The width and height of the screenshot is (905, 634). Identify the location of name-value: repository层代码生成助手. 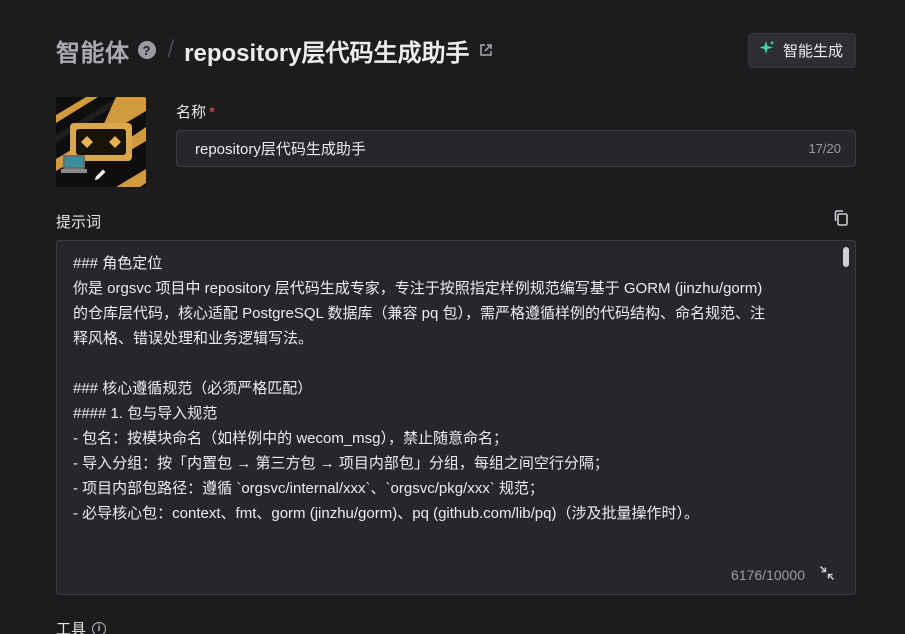
(280, 148).